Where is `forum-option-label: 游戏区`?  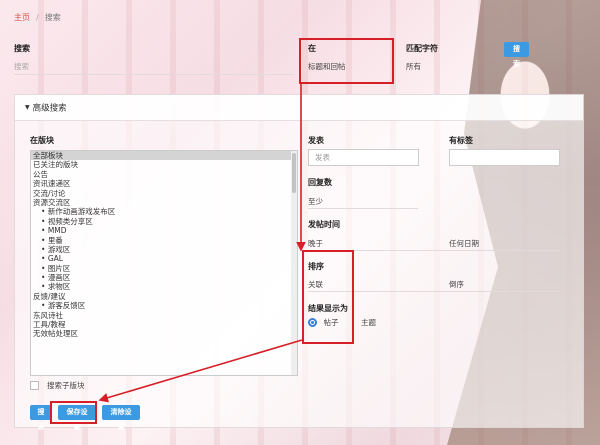 forum-option-label: 游戏区 is located at coordinates (59, 249).